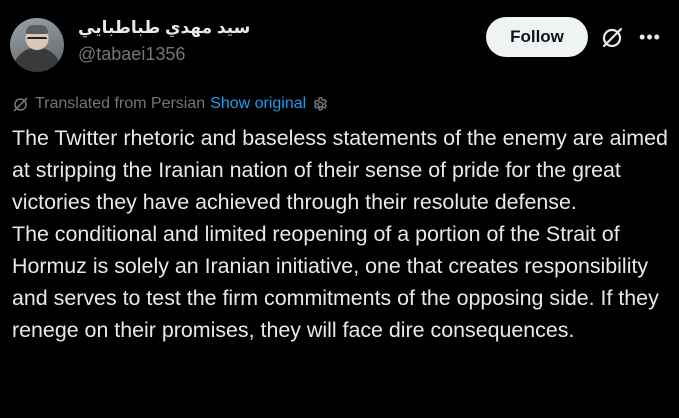 The width and height of the screenshot is (679, 418). Describe the element at coordinates (20, 104) in the screenshot. I see `translate-icon` at that location.